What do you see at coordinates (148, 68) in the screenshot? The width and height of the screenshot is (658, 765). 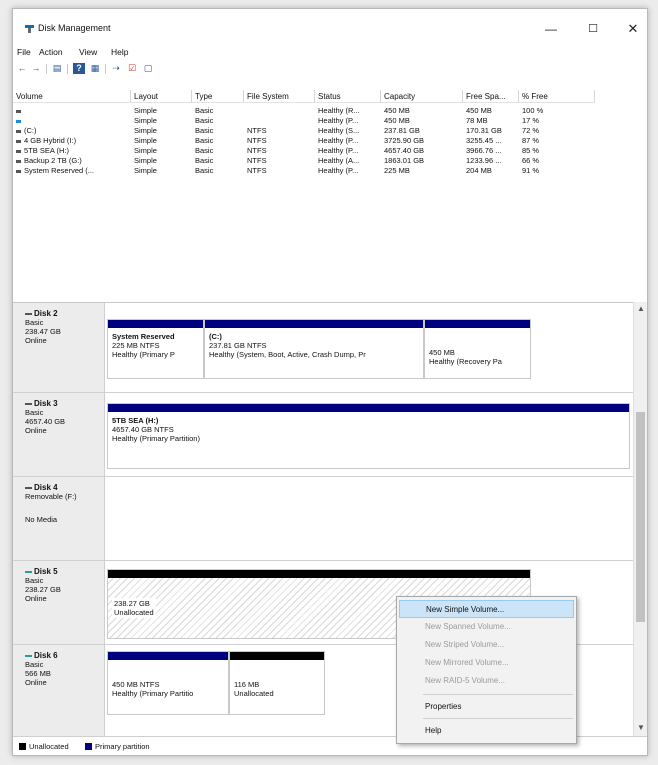 I see `view-icon: ▢` at bounding box center [148, 68].